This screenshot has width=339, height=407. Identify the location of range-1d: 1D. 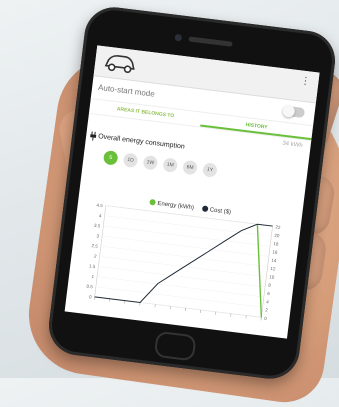
(131, 160).